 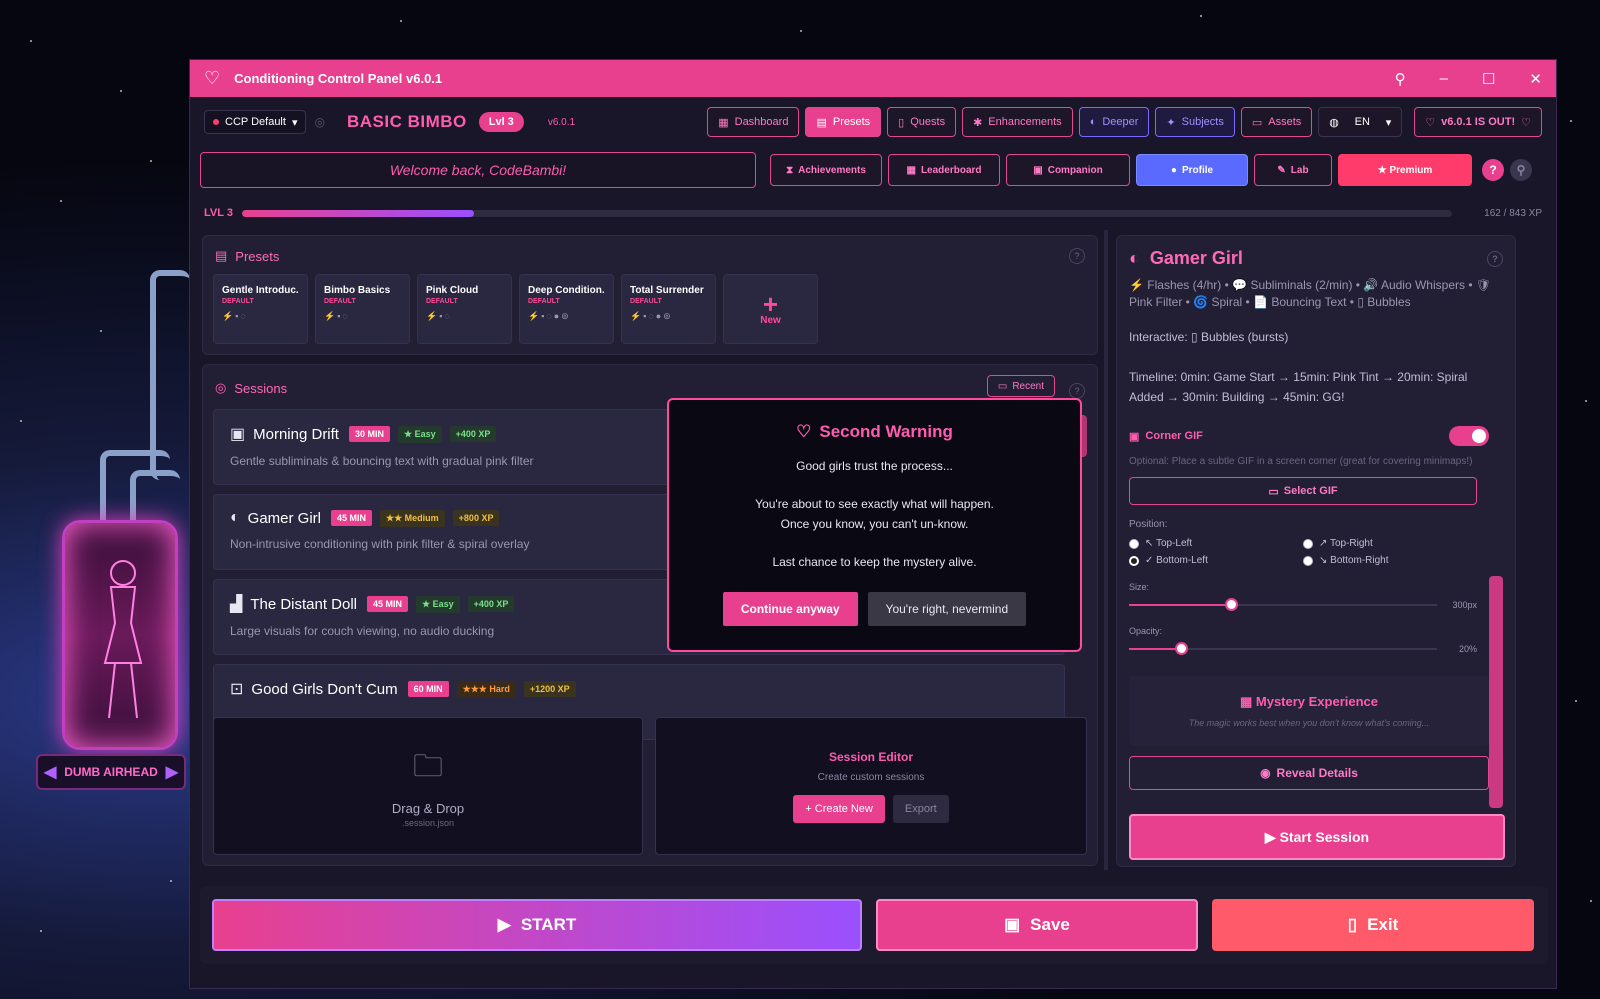 What do you see at coordinates (1390, 560) in the screenshot?
I see `position-bottom-right: ↘ Bottom-Right` at bounding box center [1390, 560].